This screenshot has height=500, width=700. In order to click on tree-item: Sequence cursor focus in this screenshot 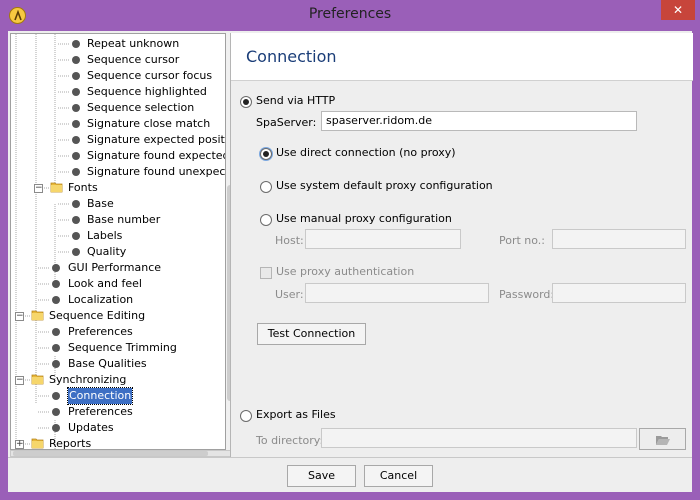, I will do `click(118, 76)`.